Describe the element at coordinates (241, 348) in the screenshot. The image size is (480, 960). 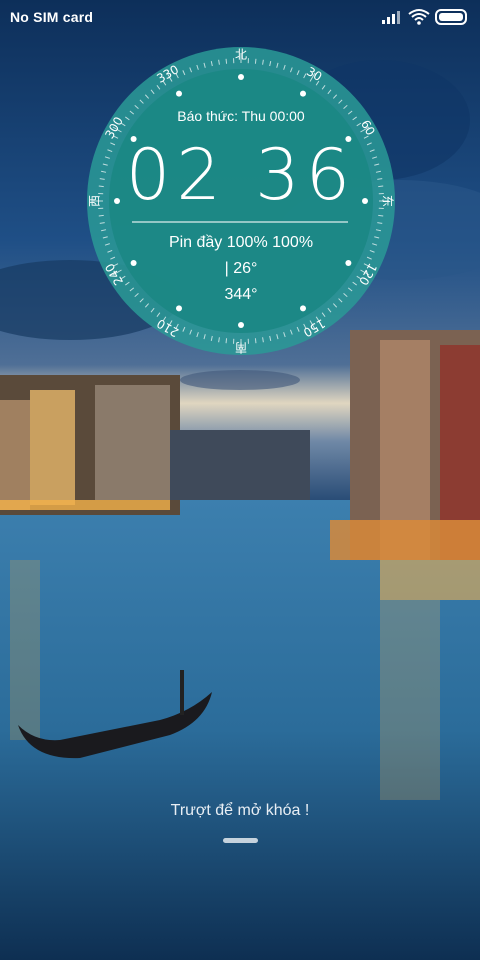
I see `compass-label: 南` at that location.